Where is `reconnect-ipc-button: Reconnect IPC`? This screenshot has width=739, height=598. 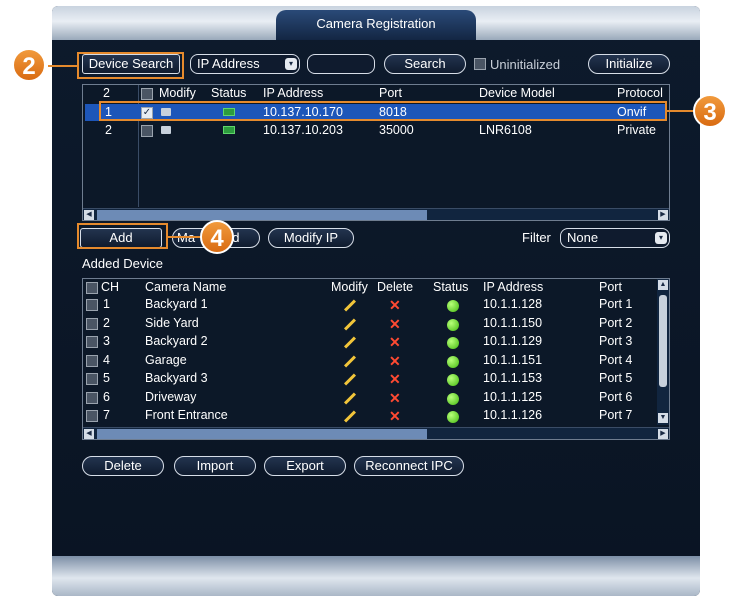 reconnect-ipc-button: Reconnect IPC is located at coordinates (409, 466).